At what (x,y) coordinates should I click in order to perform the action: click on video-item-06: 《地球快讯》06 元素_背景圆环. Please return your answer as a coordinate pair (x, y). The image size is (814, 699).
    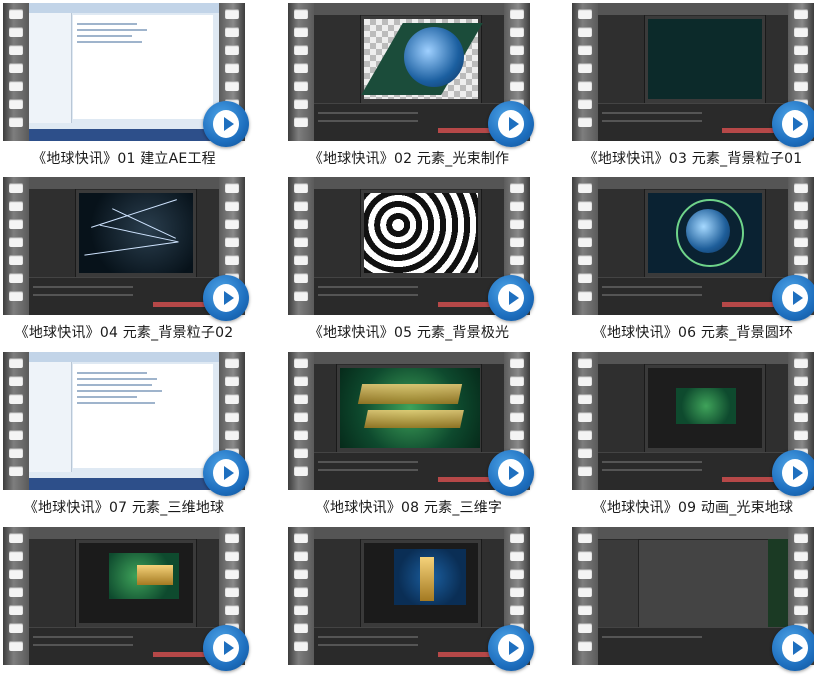
    Looking at the image, I should click on (693, 263).